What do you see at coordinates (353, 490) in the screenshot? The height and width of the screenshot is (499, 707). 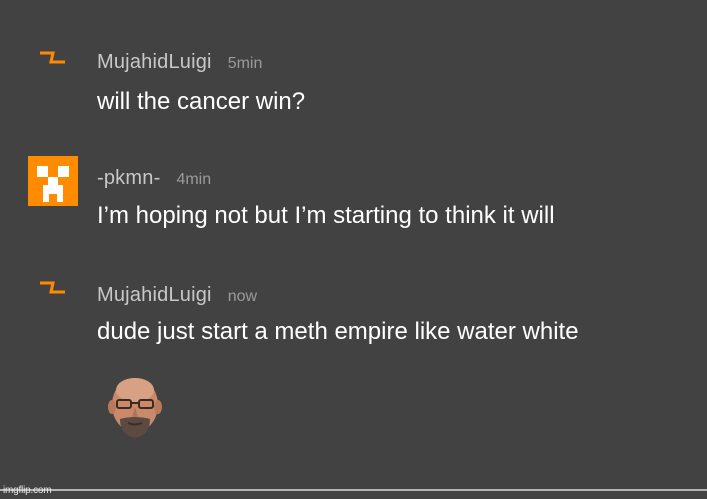 I see `bottom-divider` at bounding box center [353, 490].